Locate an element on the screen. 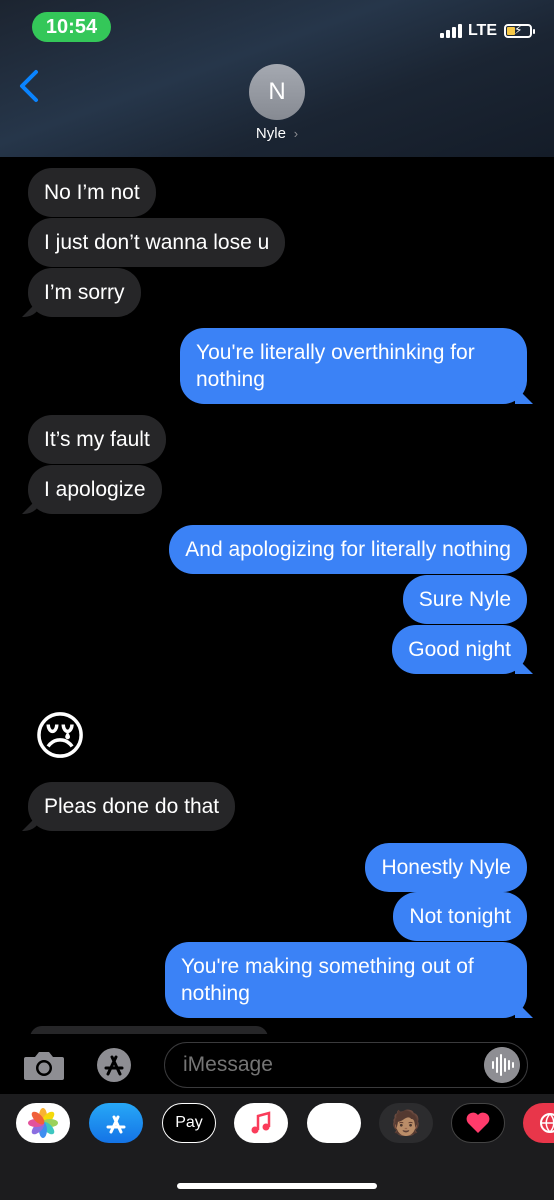  audio-message-icon is located at coordinates (502, 1065).